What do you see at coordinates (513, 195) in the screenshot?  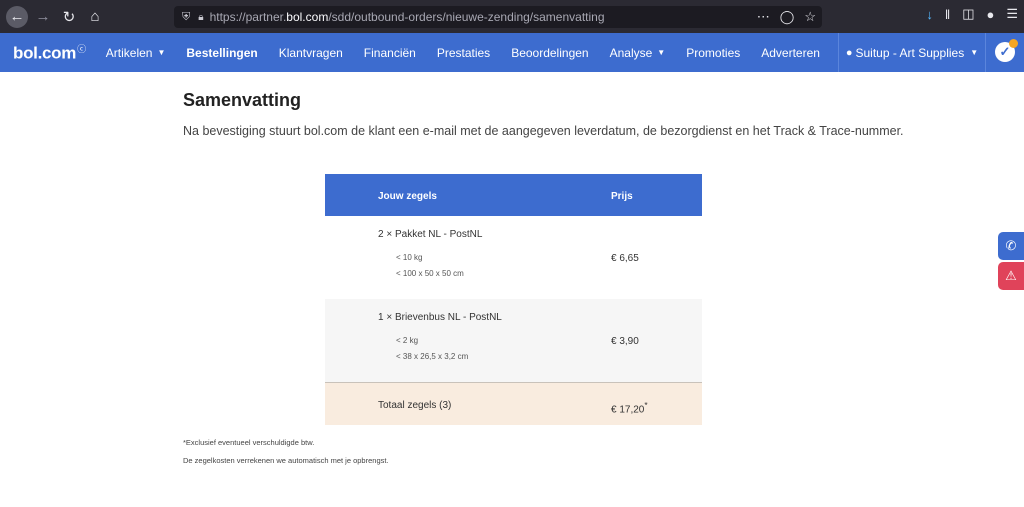 I see `table-header: Jouw zegels Prijs` at bounding box center [513, 195].